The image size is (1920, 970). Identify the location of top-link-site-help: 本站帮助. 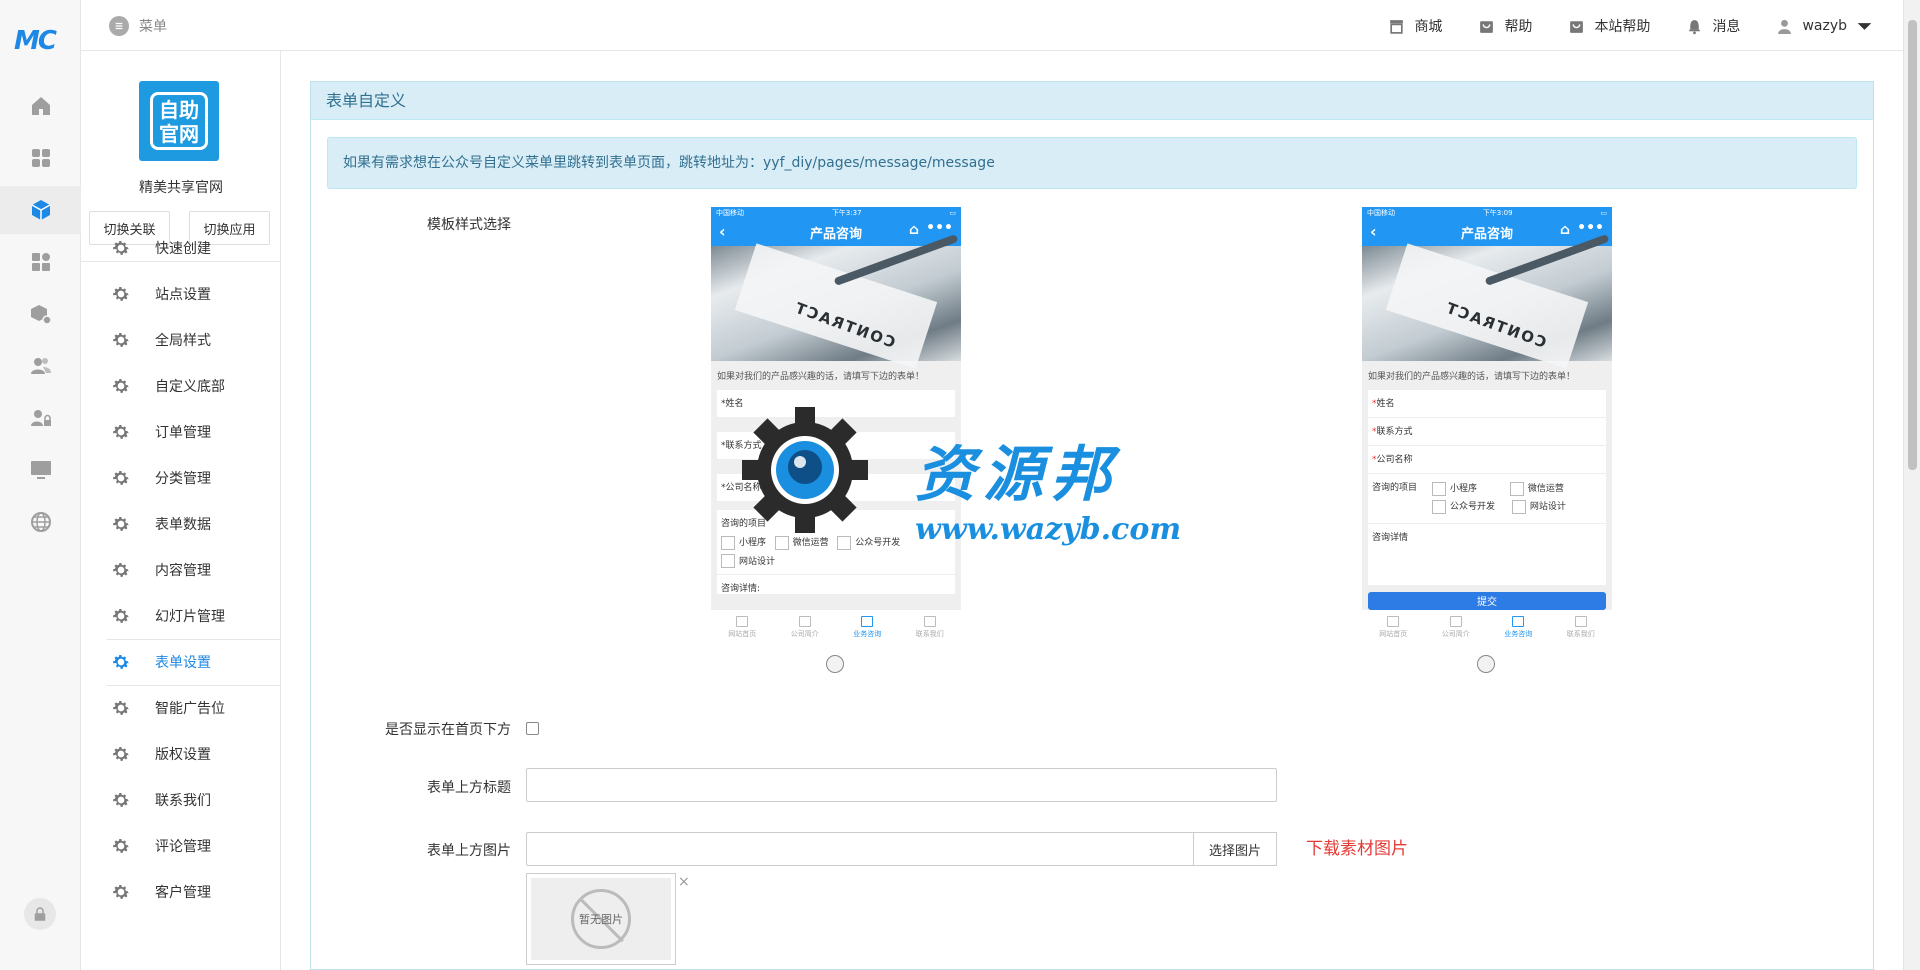
(1609, 26).